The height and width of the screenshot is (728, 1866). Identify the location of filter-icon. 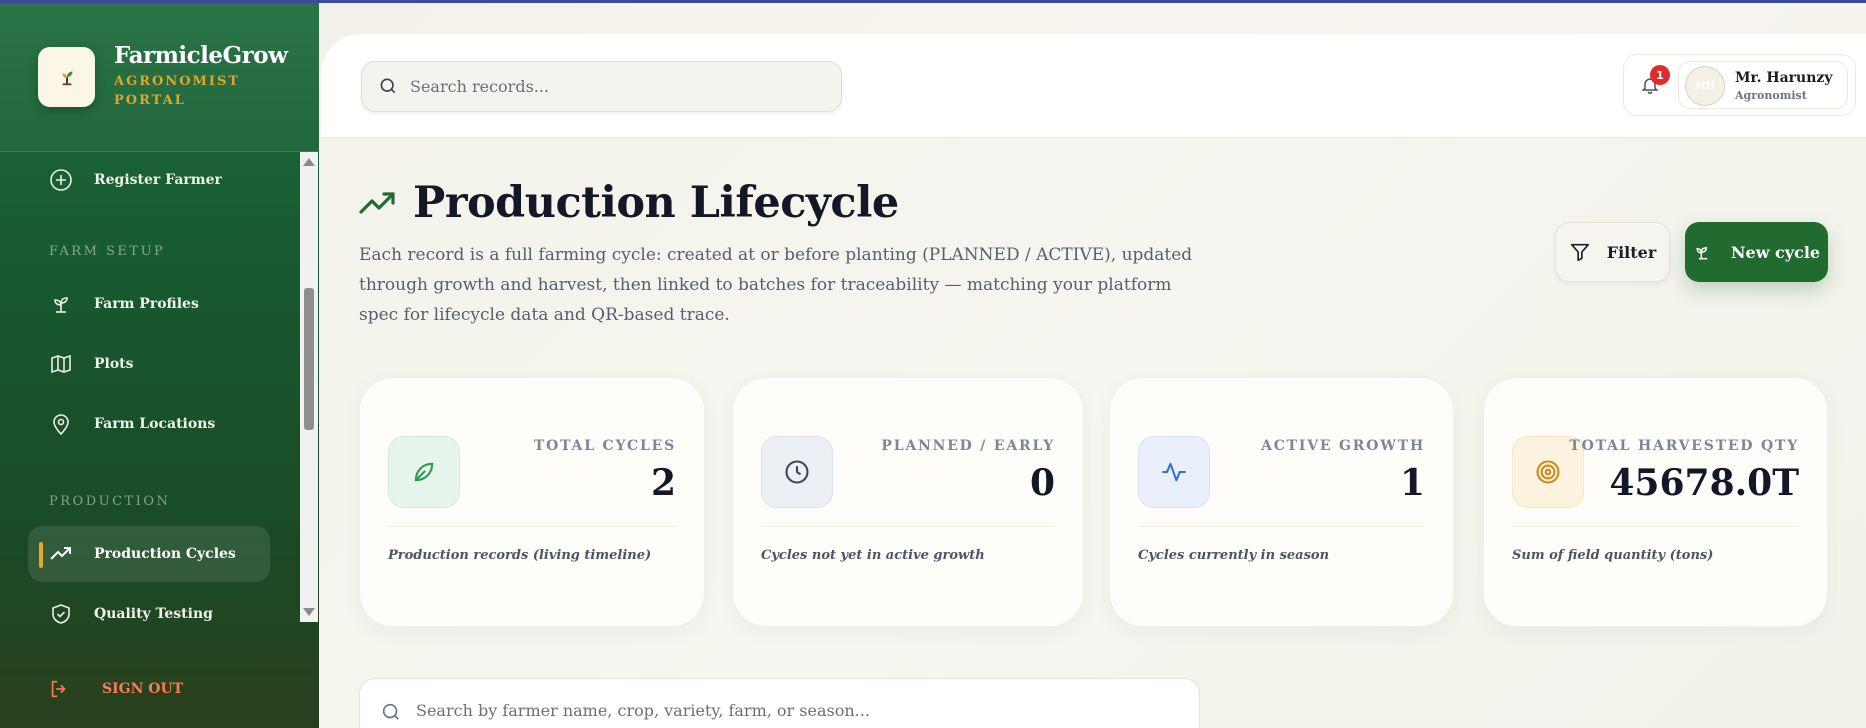
(1580, 252).